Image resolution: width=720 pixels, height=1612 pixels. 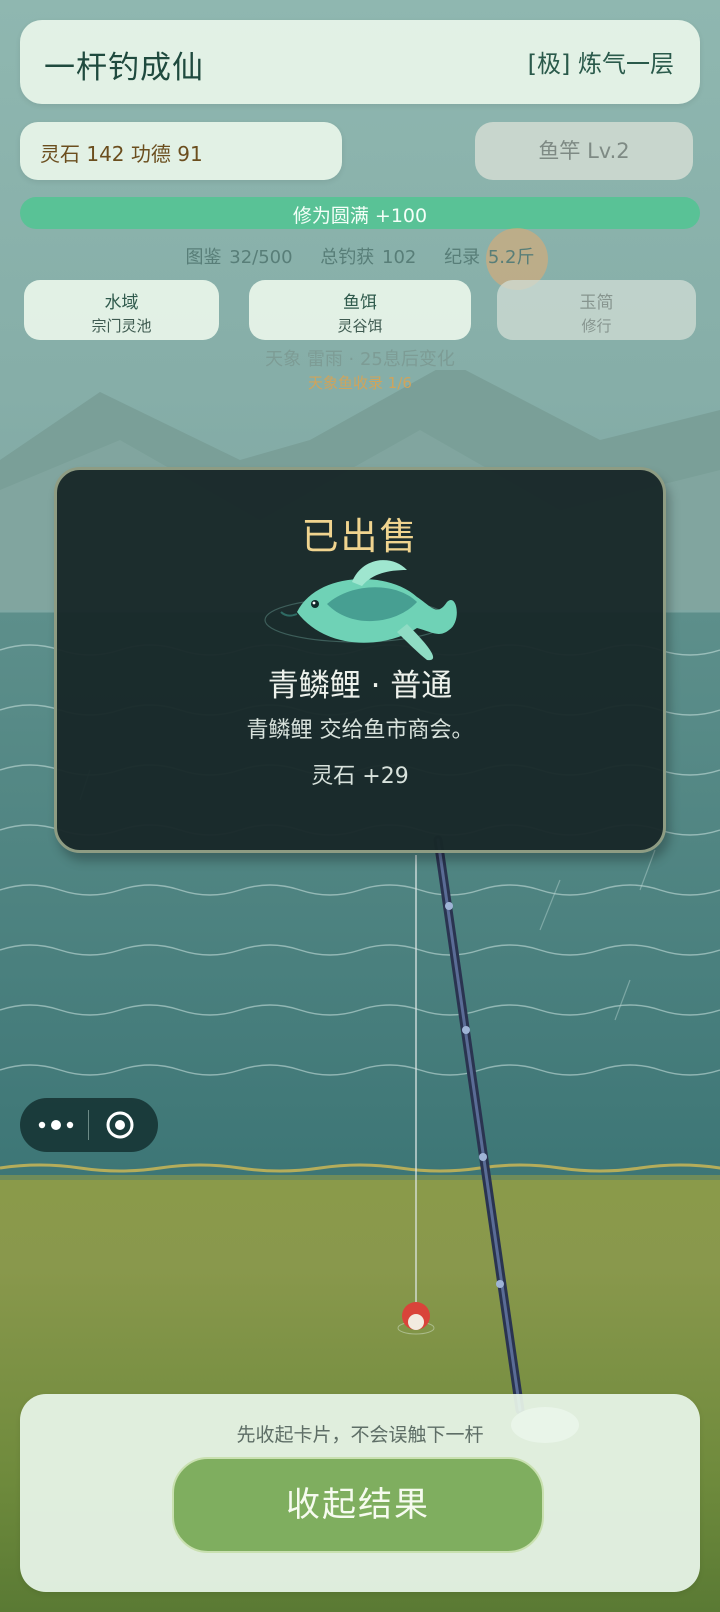 What do you see at coordinates (360, 610) in the screenshot?
I see `fish-icon` at bounding box center [360, 610].